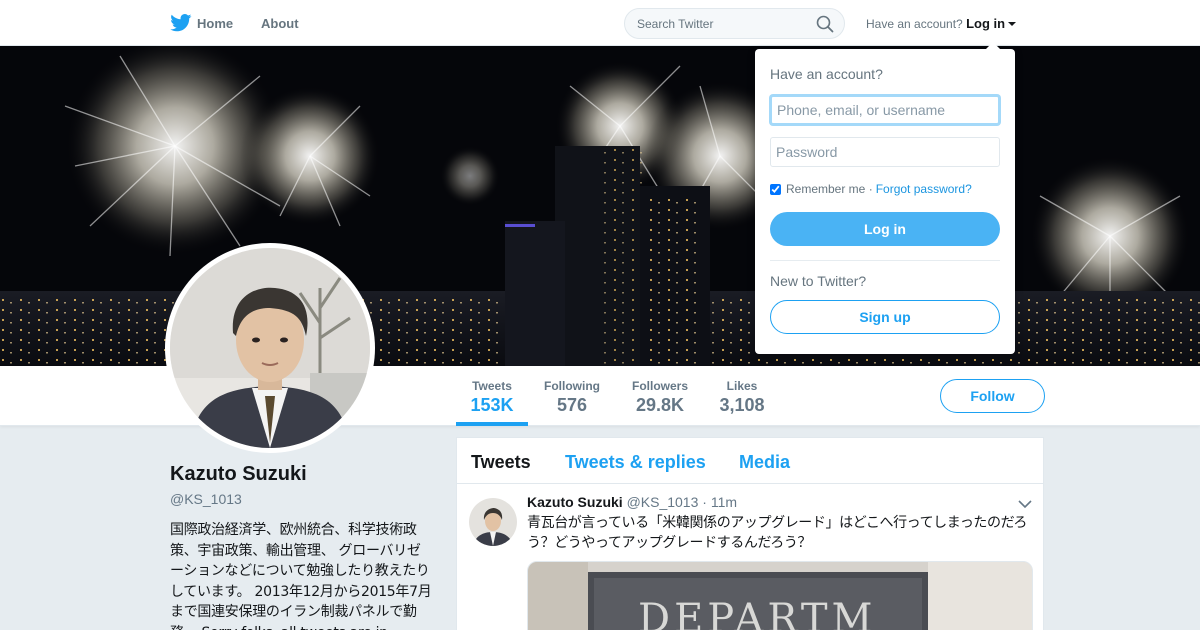  I want to click on chevron-down-icon, so click(1025, 504).